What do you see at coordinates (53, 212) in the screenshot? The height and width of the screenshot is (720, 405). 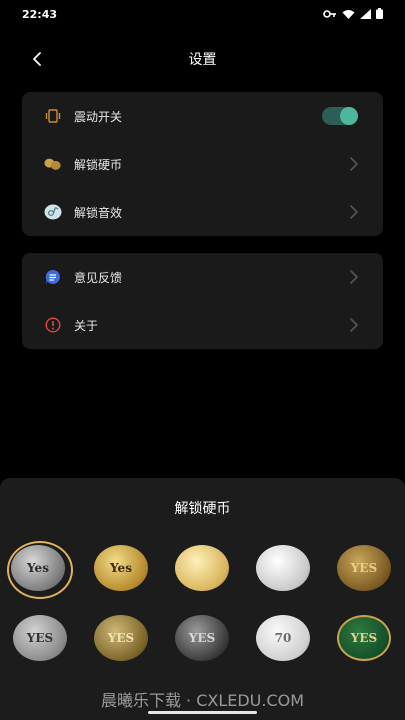 I see `sound-effect-icon` at bounding box center [53, 212].